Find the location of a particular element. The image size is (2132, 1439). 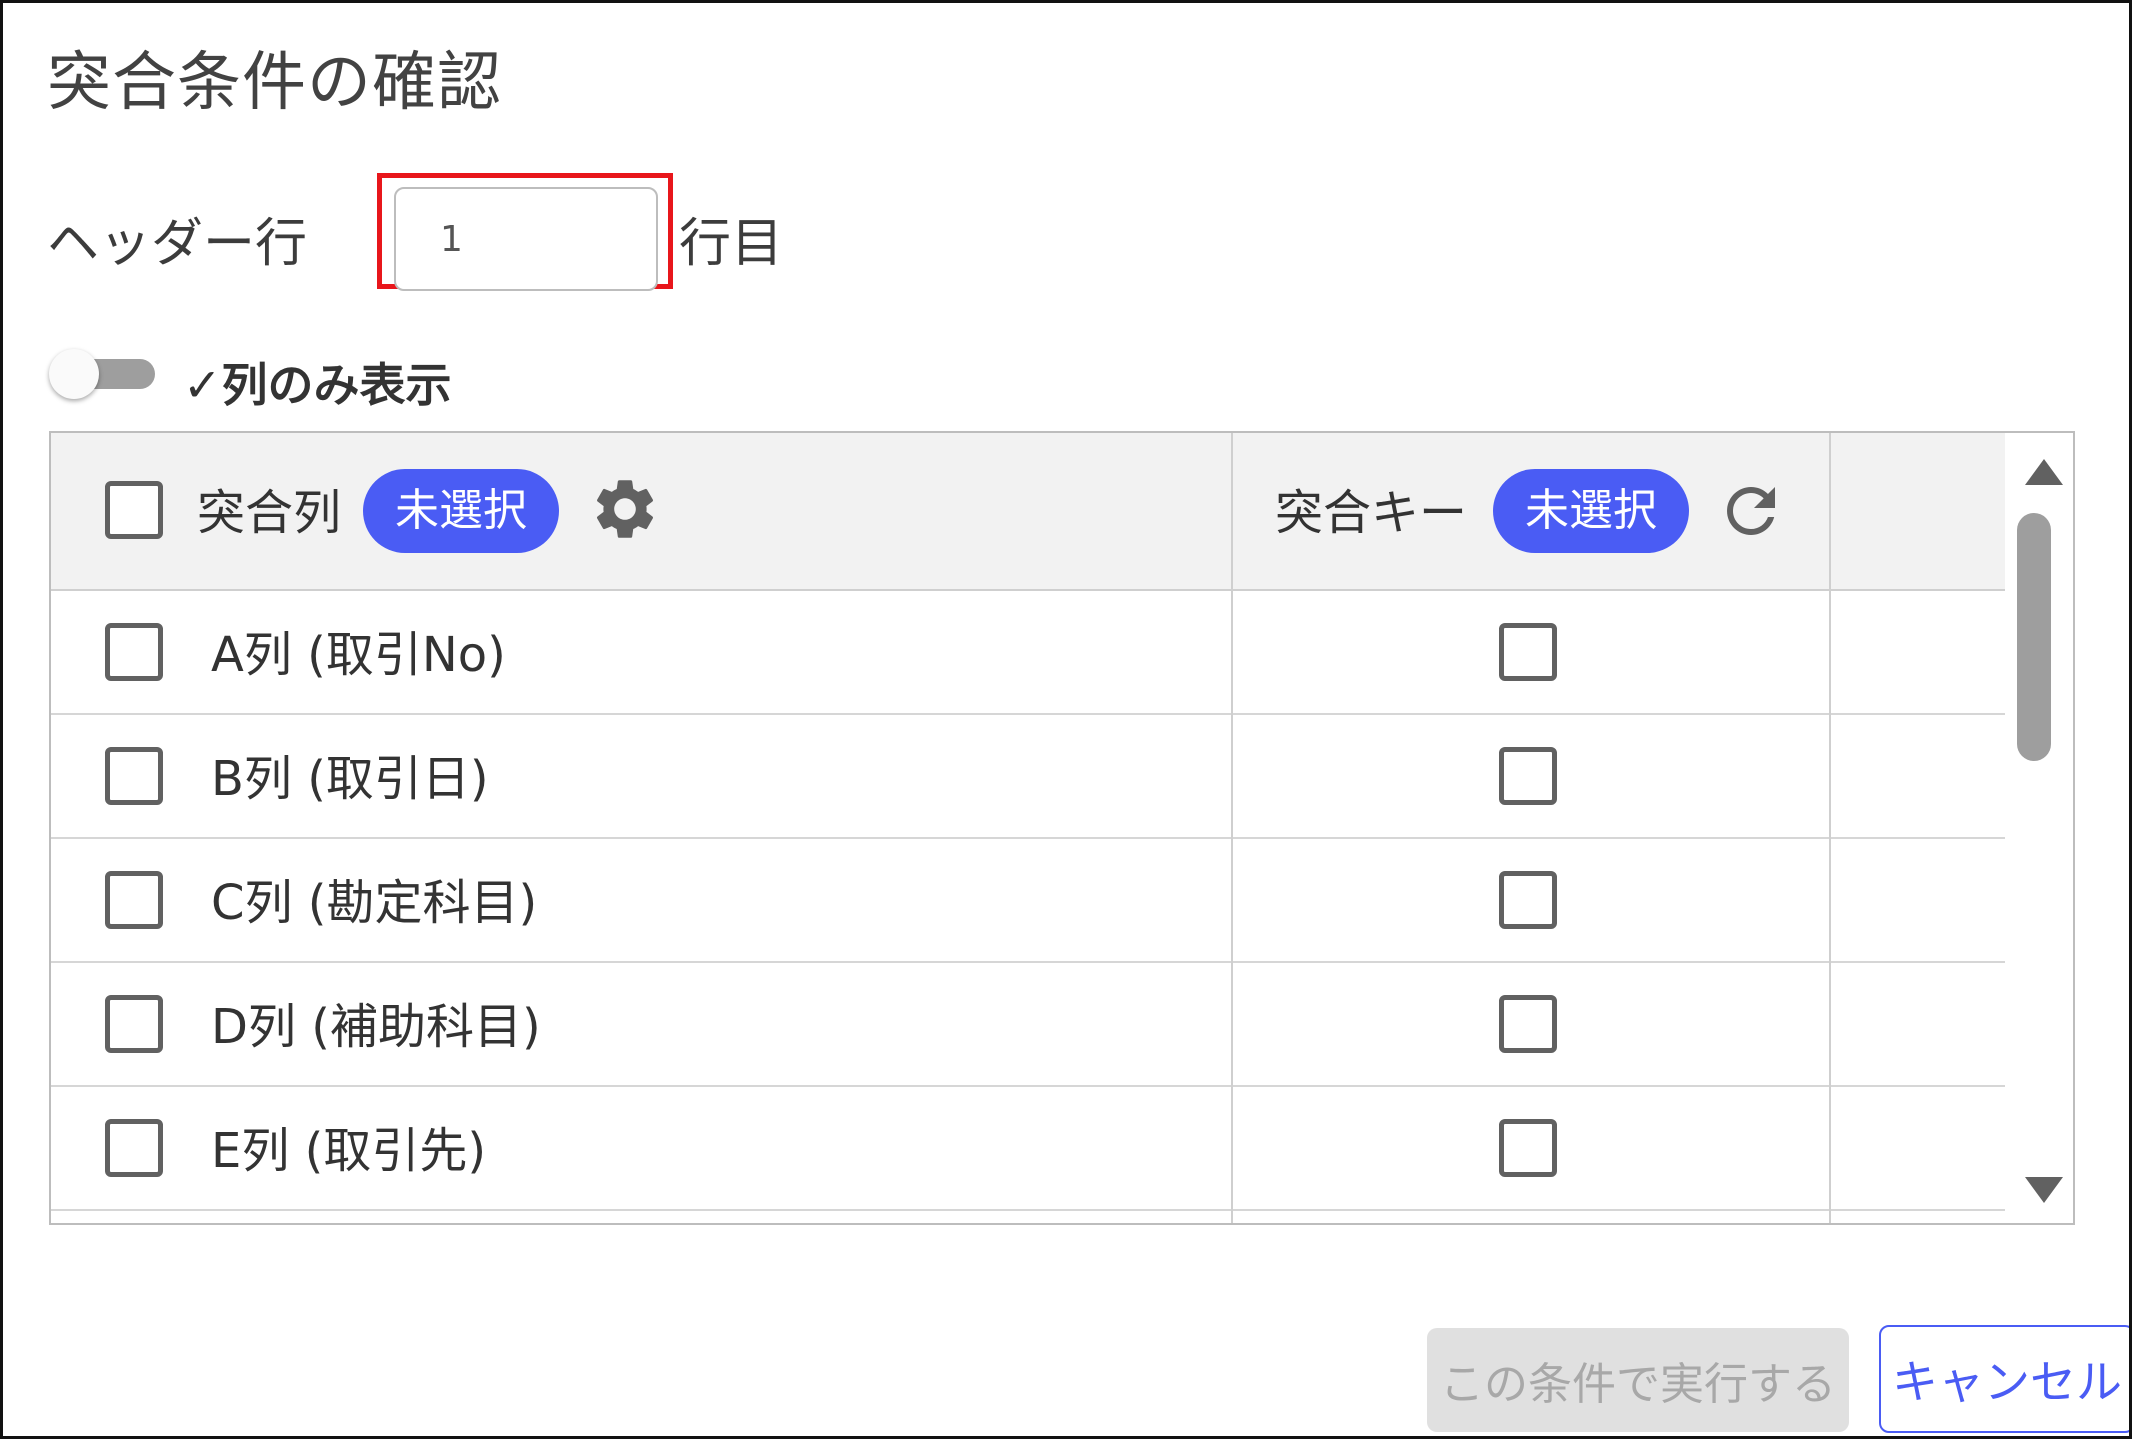

row-label: D列 (補助科目) is located at coordinates (376, 1027).